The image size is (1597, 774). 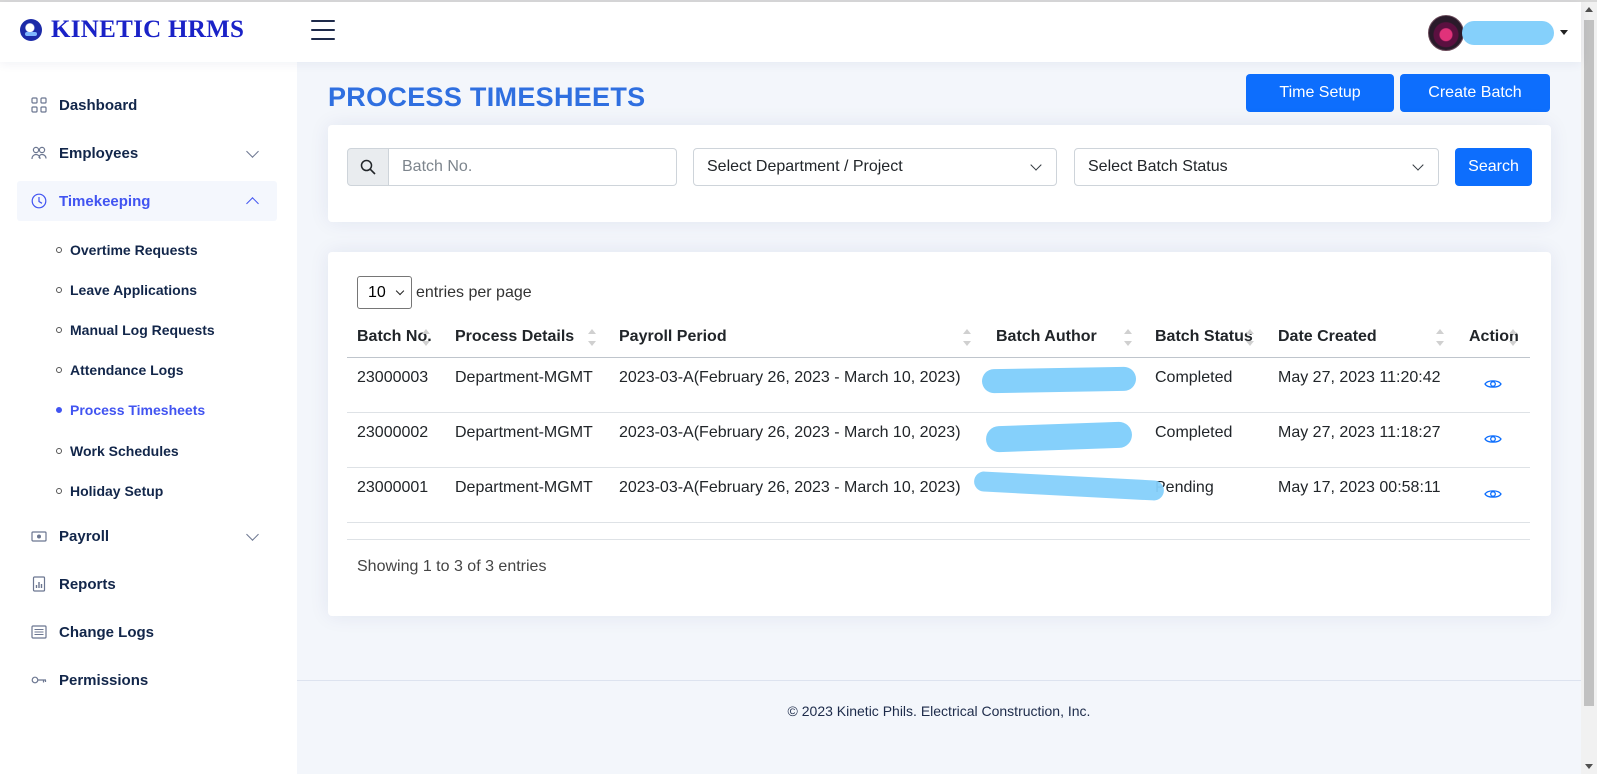 What do you see at coordinates (98, 105) in the screenshot?
I see `sidebar-item-label: Dashboard` at bounding box center [98, 105].